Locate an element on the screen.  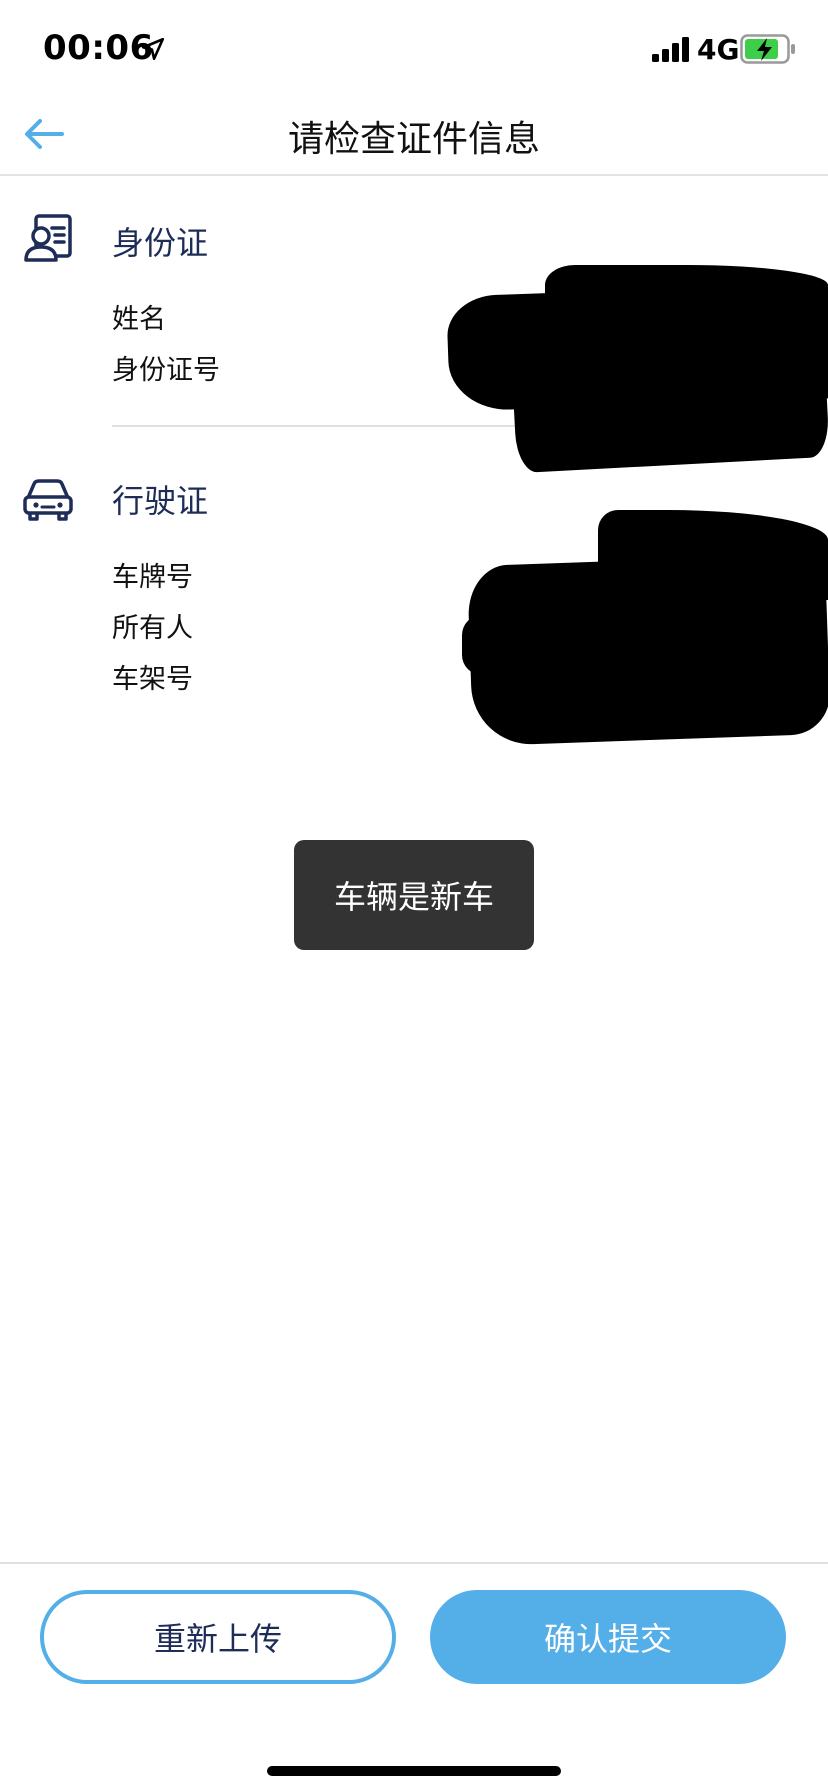
field-label-plate-number: 车牌号 is located at coordinates (152, 577).